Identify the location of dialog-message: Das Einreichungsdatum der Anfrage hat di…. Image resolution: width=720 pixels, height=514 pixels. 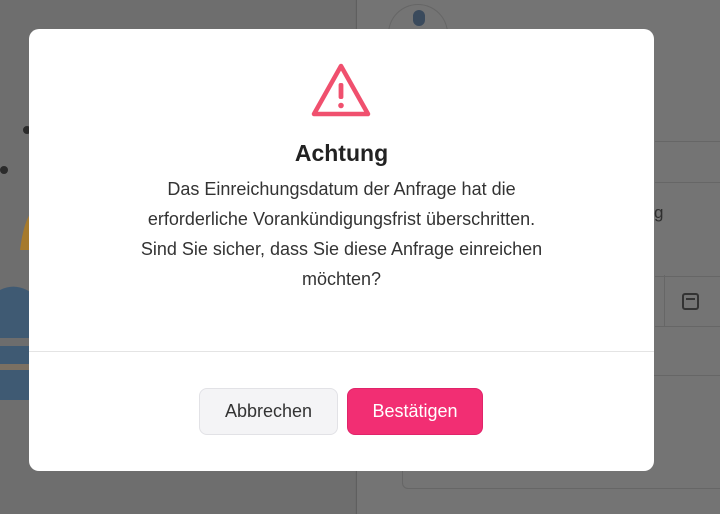
(341, 234).